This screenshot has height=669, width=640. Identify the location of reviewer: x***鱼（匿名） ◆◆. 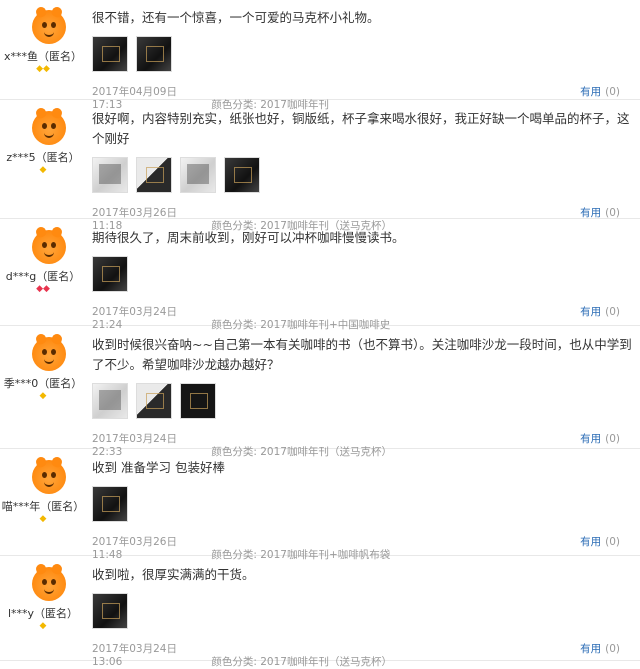
(43, 44).